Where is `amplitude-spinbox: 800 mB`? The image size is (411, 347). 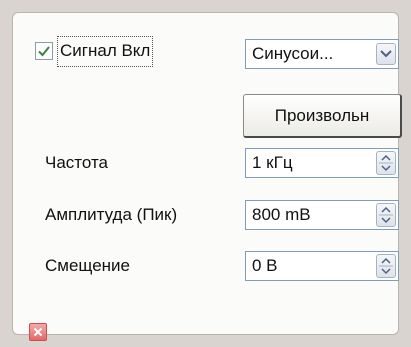
amplitude-spinbox: 800 mB is located at coordinates (322, 215).